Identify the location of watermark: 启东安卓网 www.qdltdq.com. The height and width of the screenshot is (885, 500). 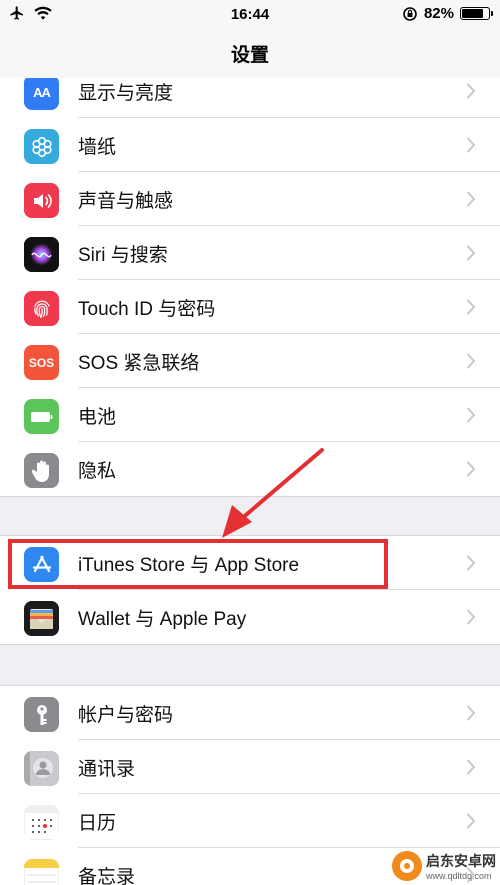
(444, 866).